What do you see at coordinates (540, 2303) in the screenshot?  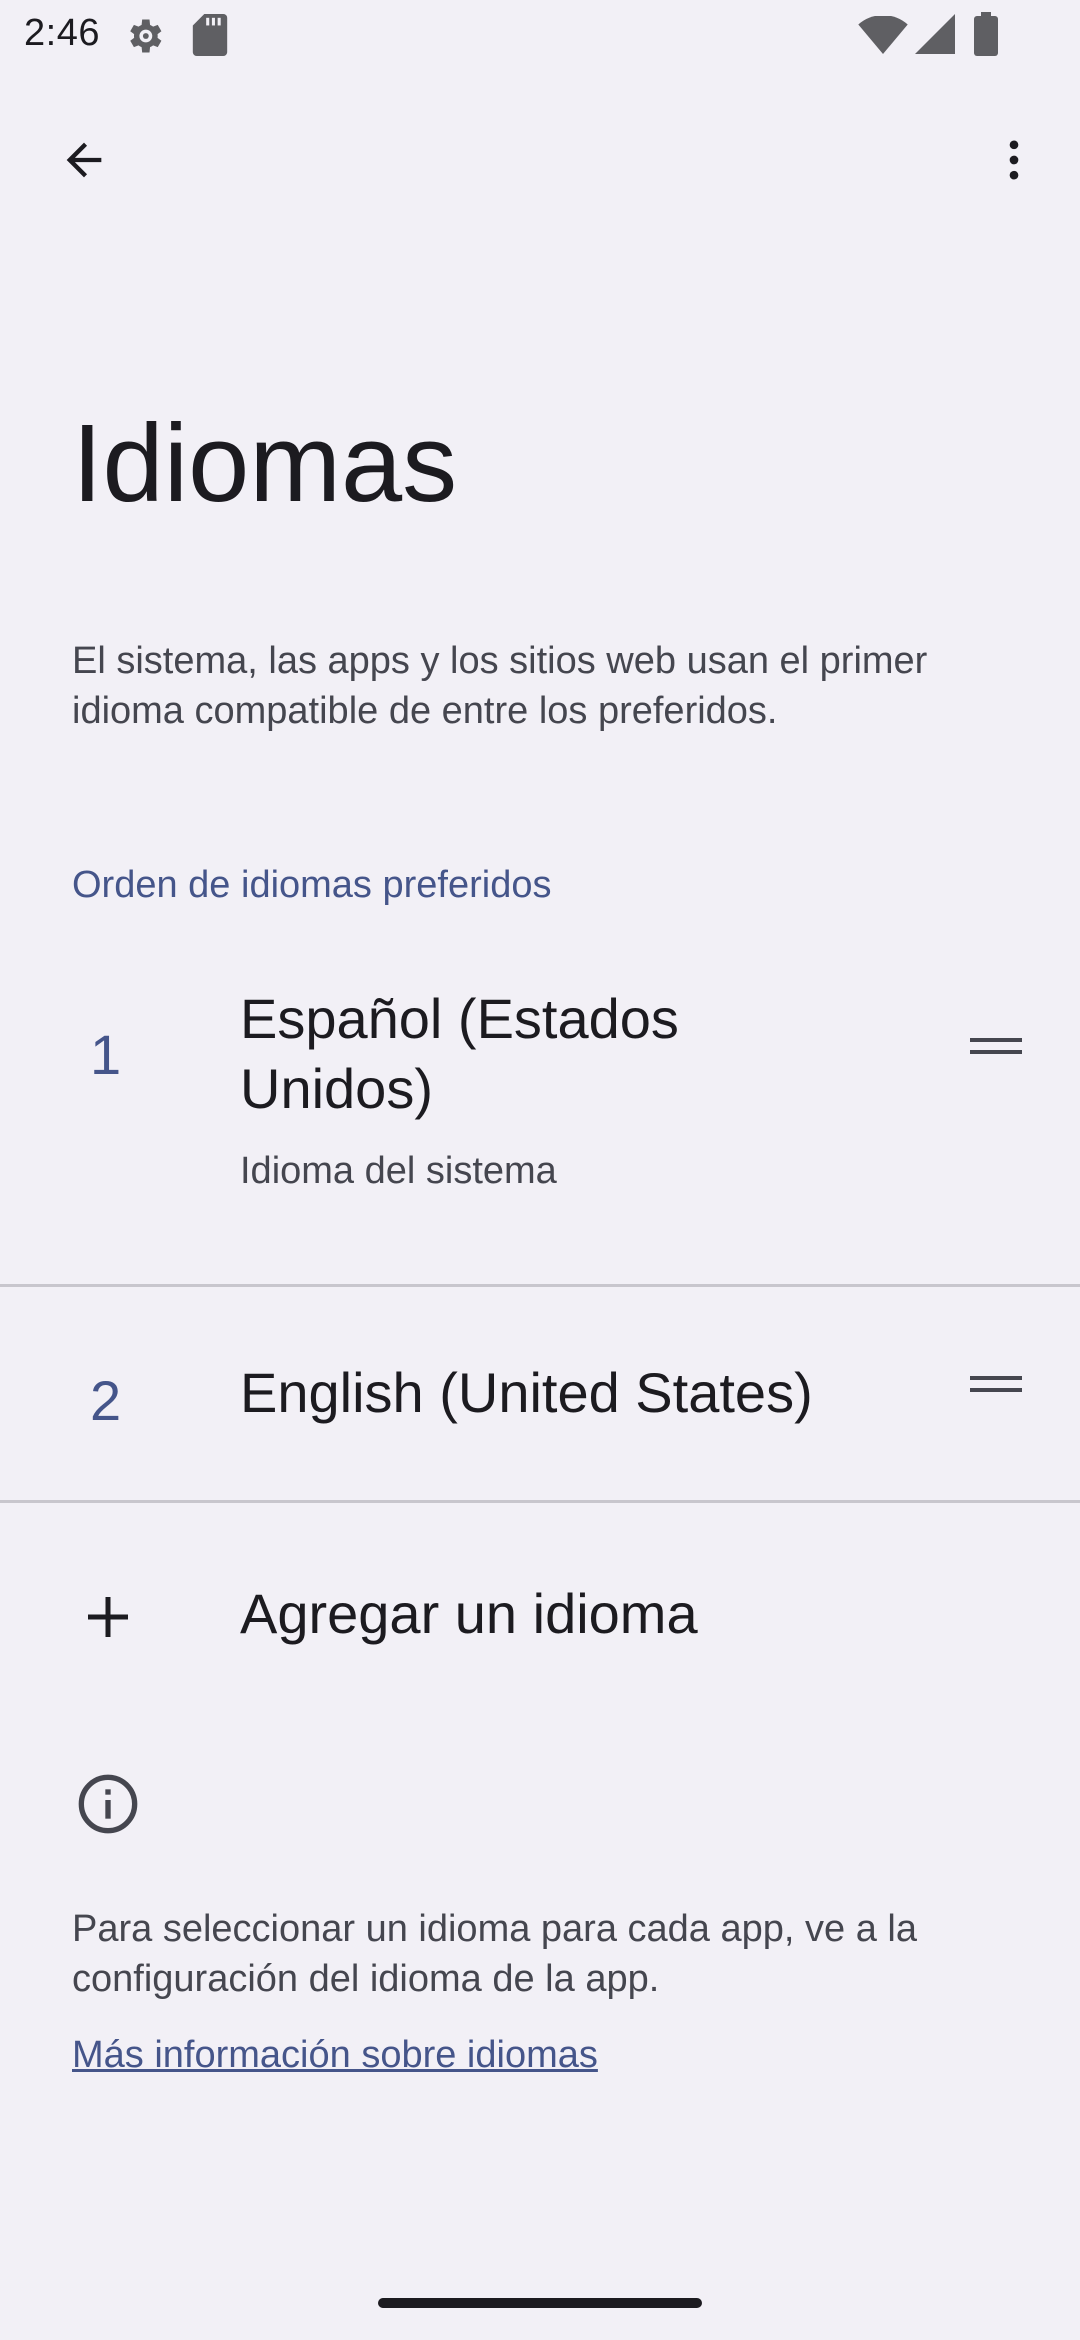 I see `navigation-handle` at bounding box center [540, 2303].